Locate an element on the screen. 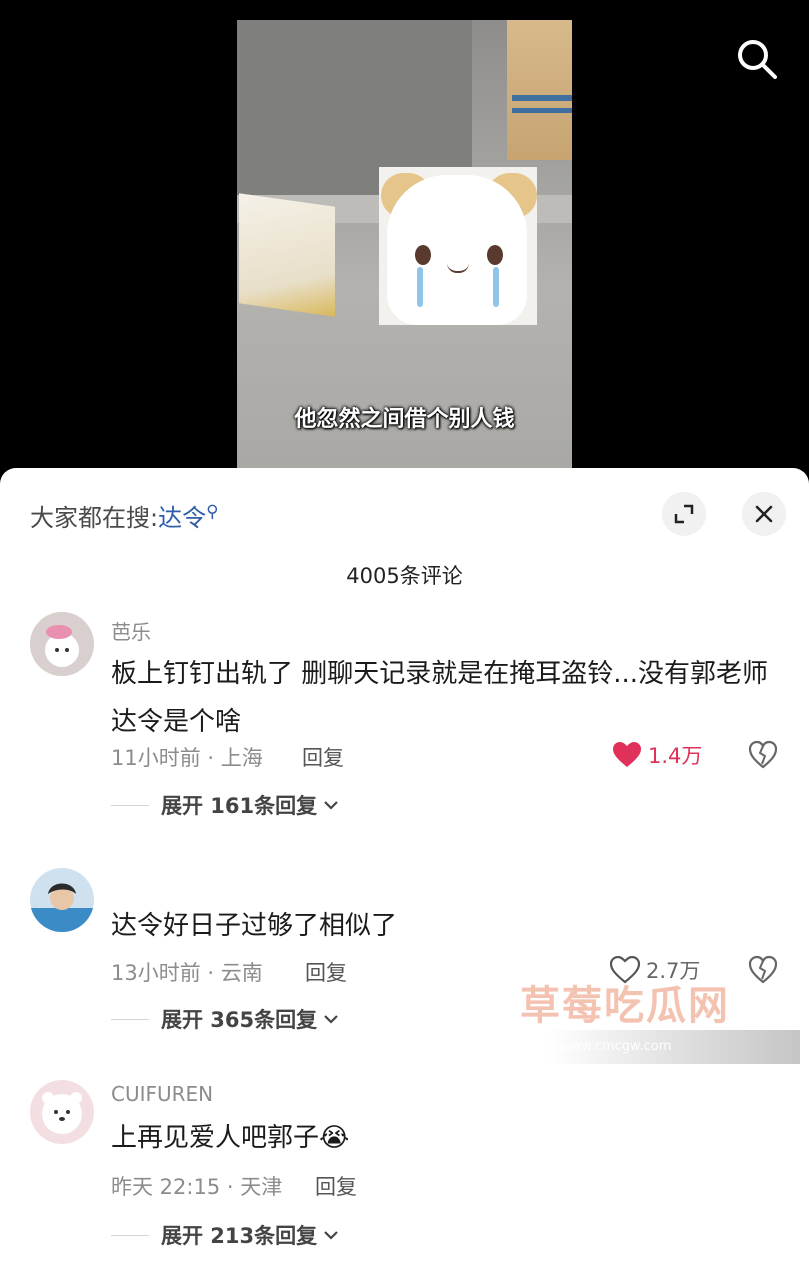  expand-replies-button: 展开 365条回复 is located at coordinates (225, 1019).